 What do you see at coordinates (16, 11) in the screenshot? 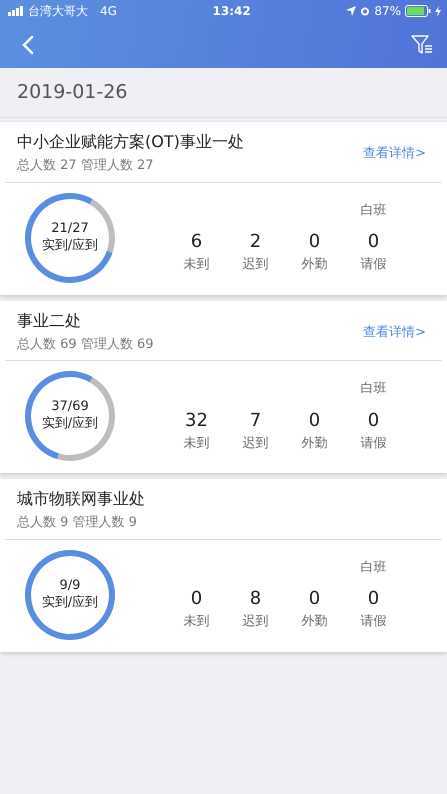
I see `signal-icon` at bounding box center [16, 11].